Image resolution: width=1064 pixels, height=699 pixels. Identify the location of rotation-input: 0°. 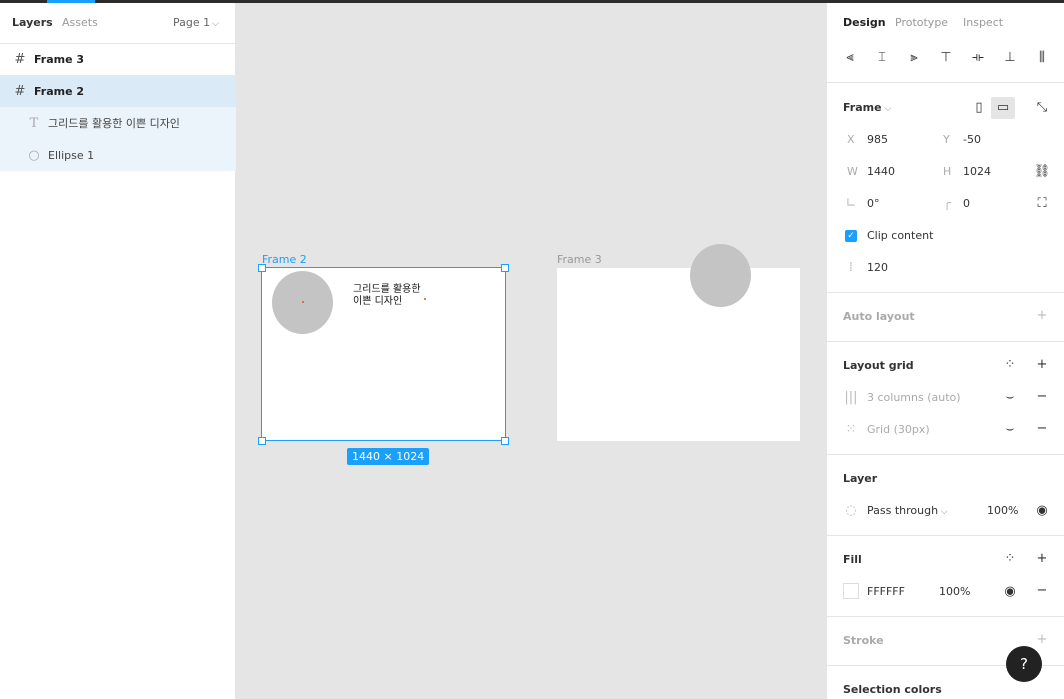
(873, 203).